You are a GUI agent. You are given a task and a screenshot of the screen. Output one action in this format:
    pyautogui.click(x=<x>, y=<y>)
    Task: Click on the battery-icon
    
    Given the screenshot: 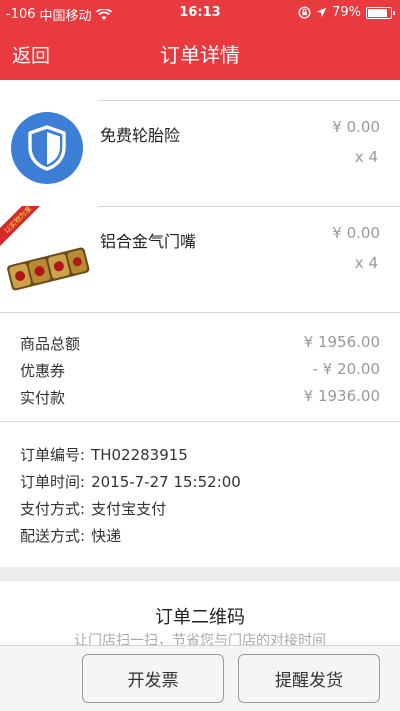 What is the action you would take?
    pyautogui.click(x=380, y=12)
    